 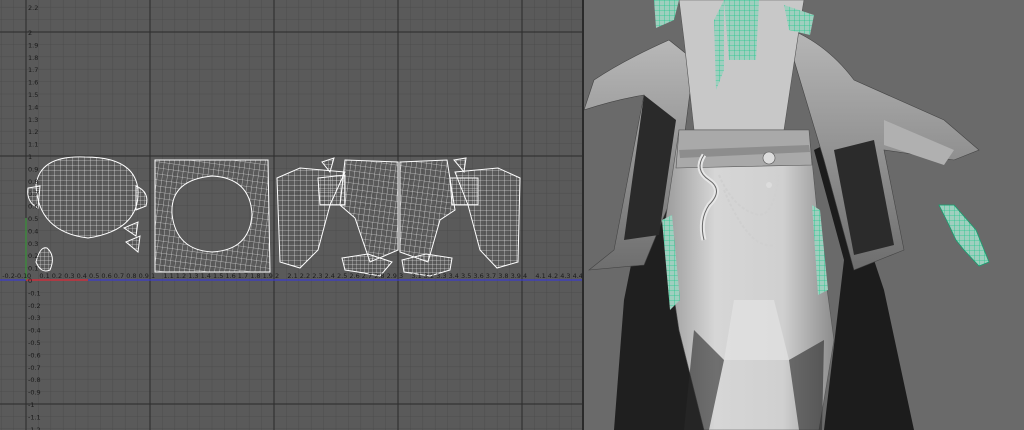 I want to click on v-tick-label: -0.7, so click(x=34, y=368).